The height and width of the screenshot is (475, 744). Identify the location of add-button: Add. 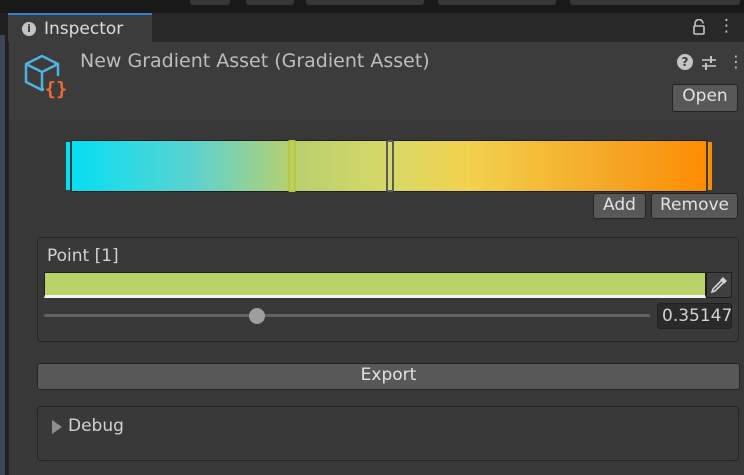
(619, 206).